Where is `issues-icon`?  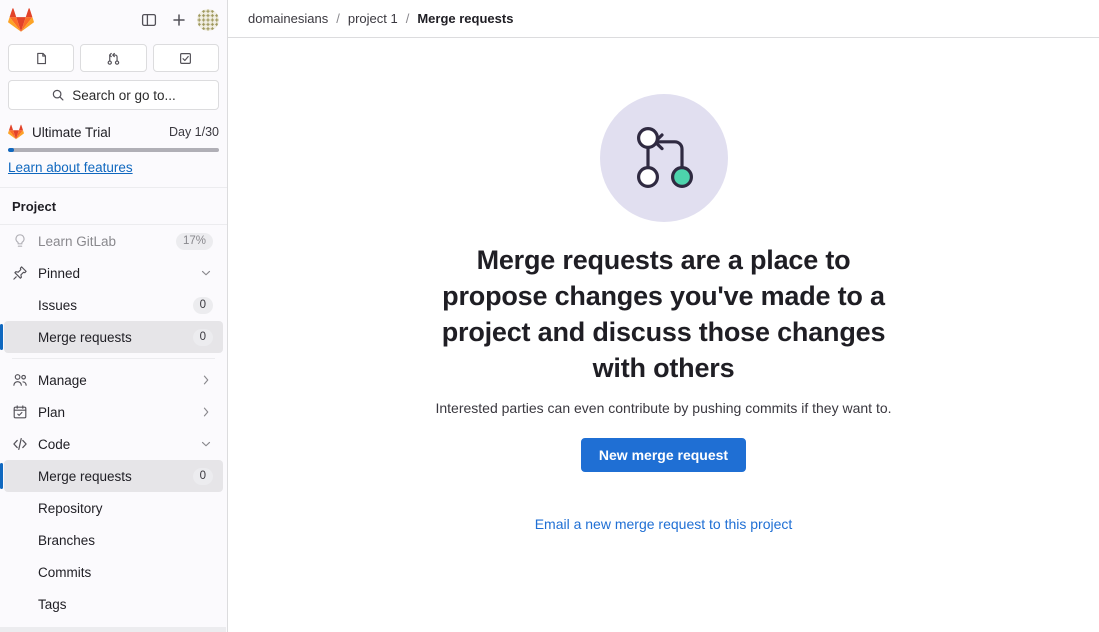
issues-icon is located at coordinates (41, 58).